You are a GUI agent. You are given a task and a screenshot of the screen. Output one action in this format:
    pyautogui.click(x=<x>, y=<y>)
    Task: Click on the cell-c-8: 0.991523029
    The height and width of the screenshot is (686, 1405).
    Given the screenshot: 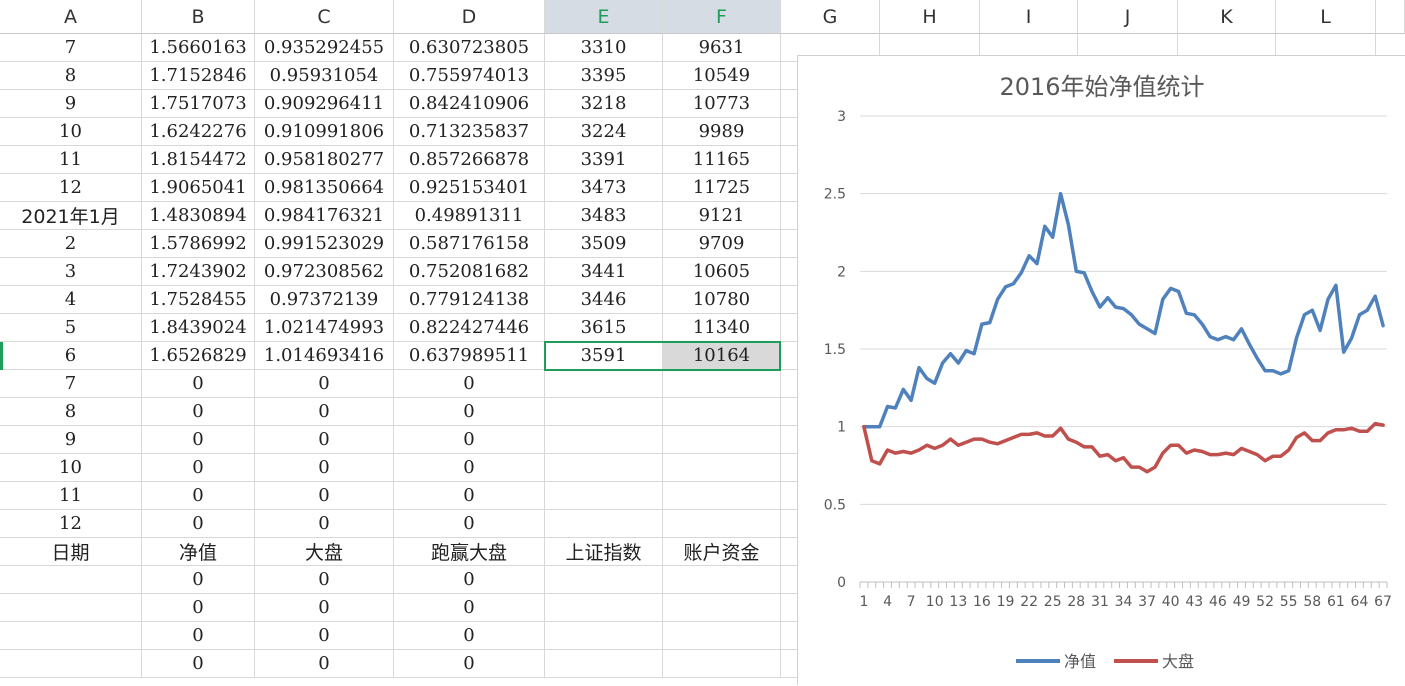 What is the action you would take?
    pyautogui.click(x=324, y=244)
    